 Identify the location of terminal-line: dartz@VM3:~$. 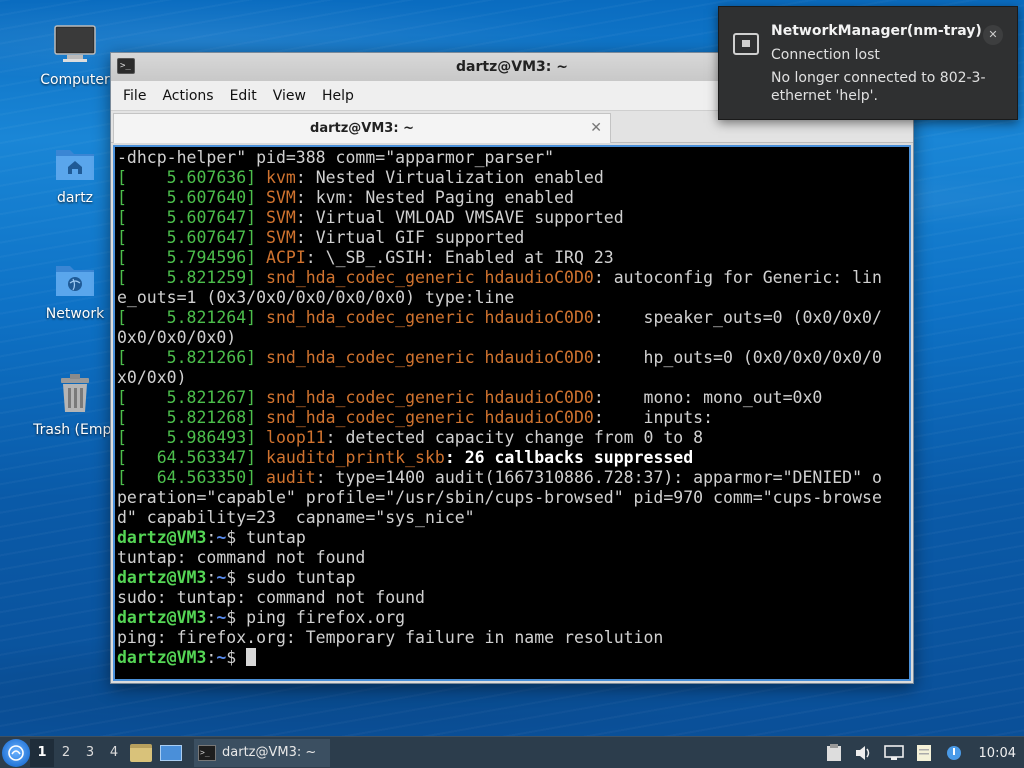
(513, 658).